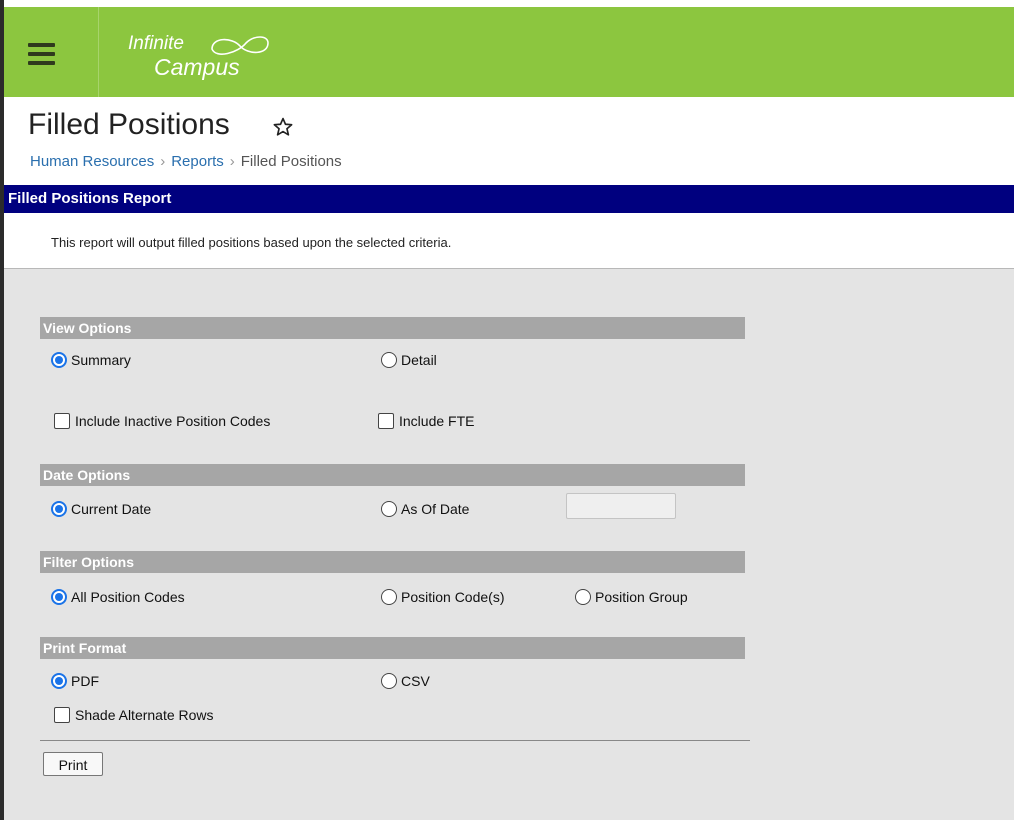  Describe the element at coordinates (392, 648) in the screenshot. I see `print-format-header: Print Format` at that location.